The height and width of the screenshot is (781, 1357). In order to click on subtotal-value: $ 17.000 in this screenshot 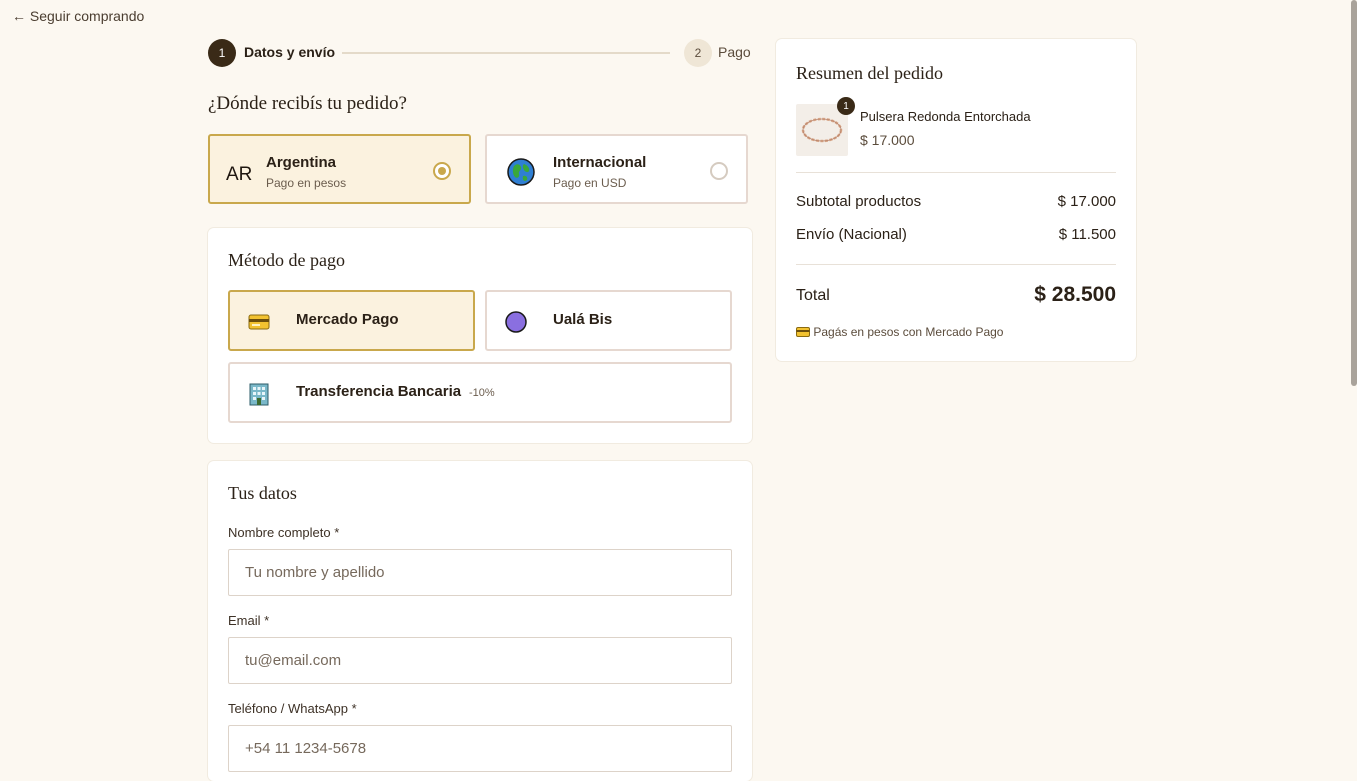, I will do `click(1086, 201)`.